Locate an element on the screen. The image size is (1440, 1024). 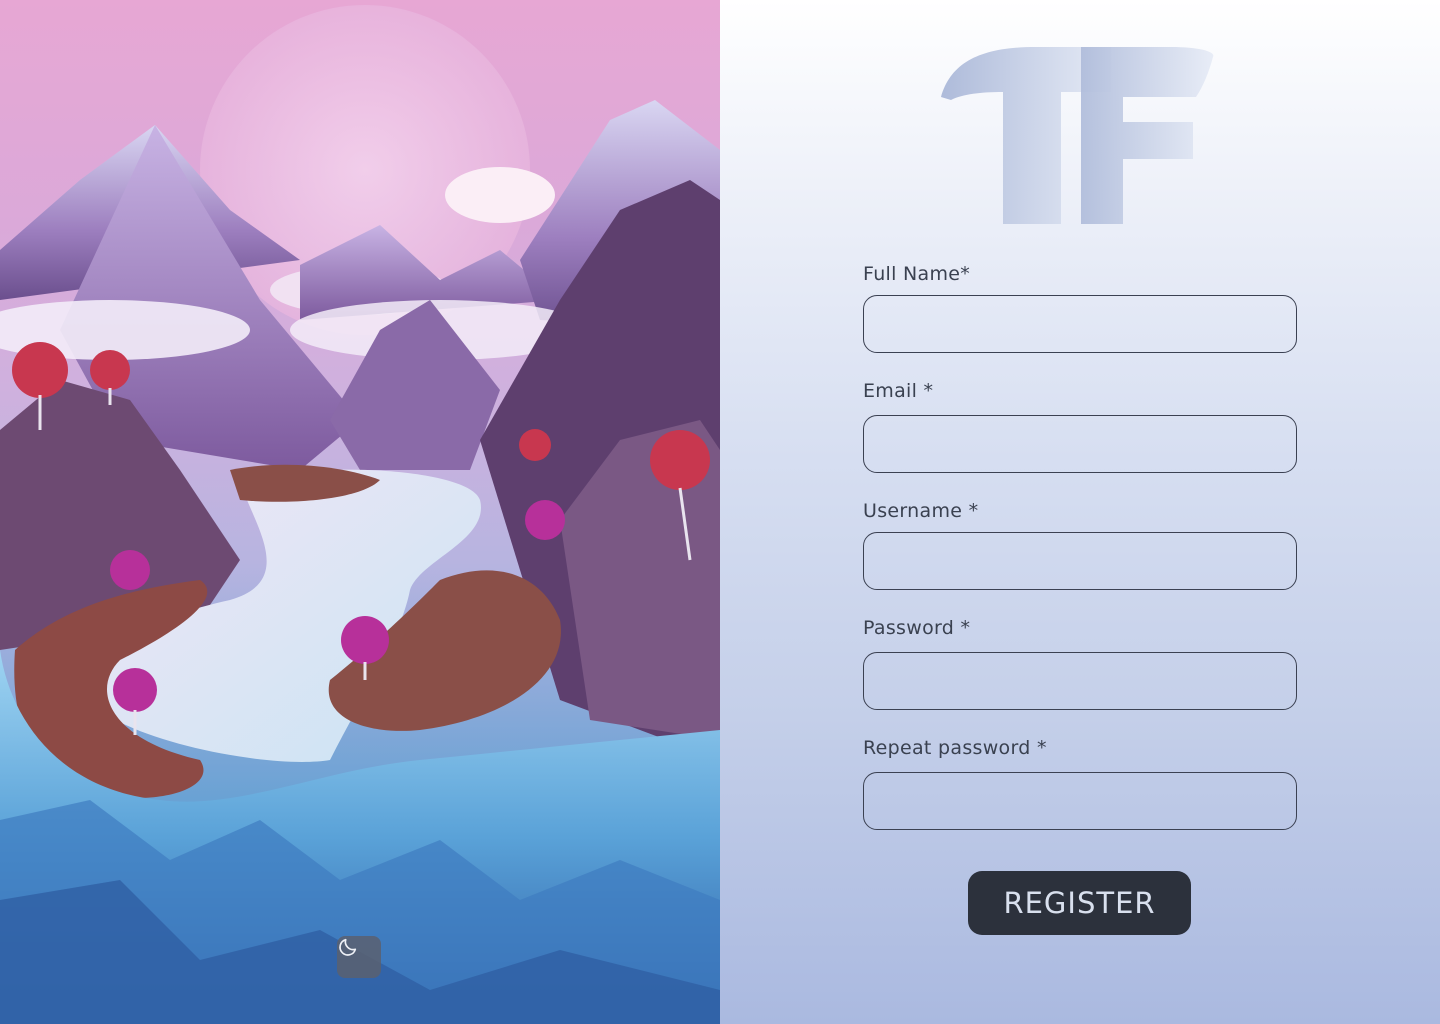
full-name-input is located at coordinates (1080, 324).